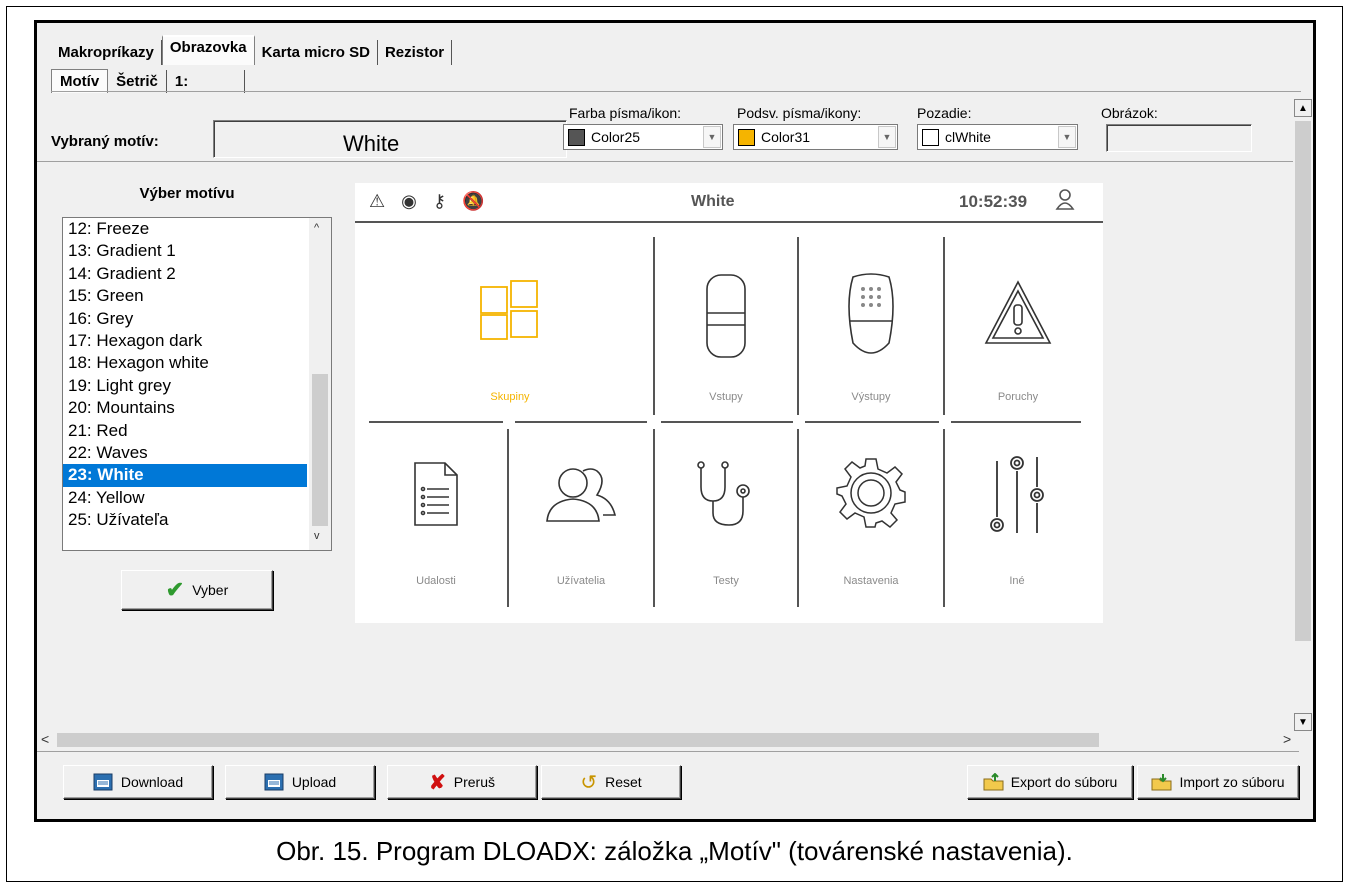  Describe the element at coordinates (1179, 138) in the screenshot. I see `image-field` at that location.